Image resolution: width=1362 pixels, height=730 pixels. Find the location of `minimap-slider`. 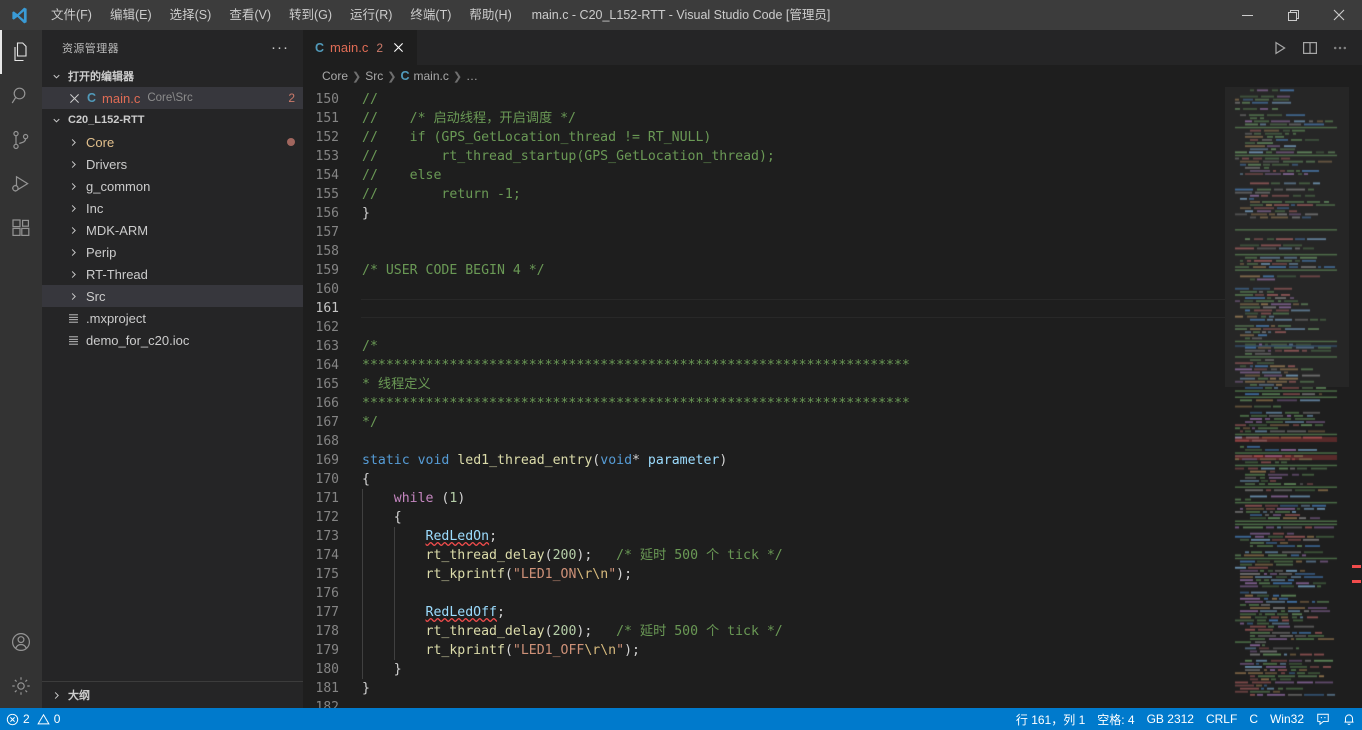

minimap-slider is located at coordinates (1287, 237).